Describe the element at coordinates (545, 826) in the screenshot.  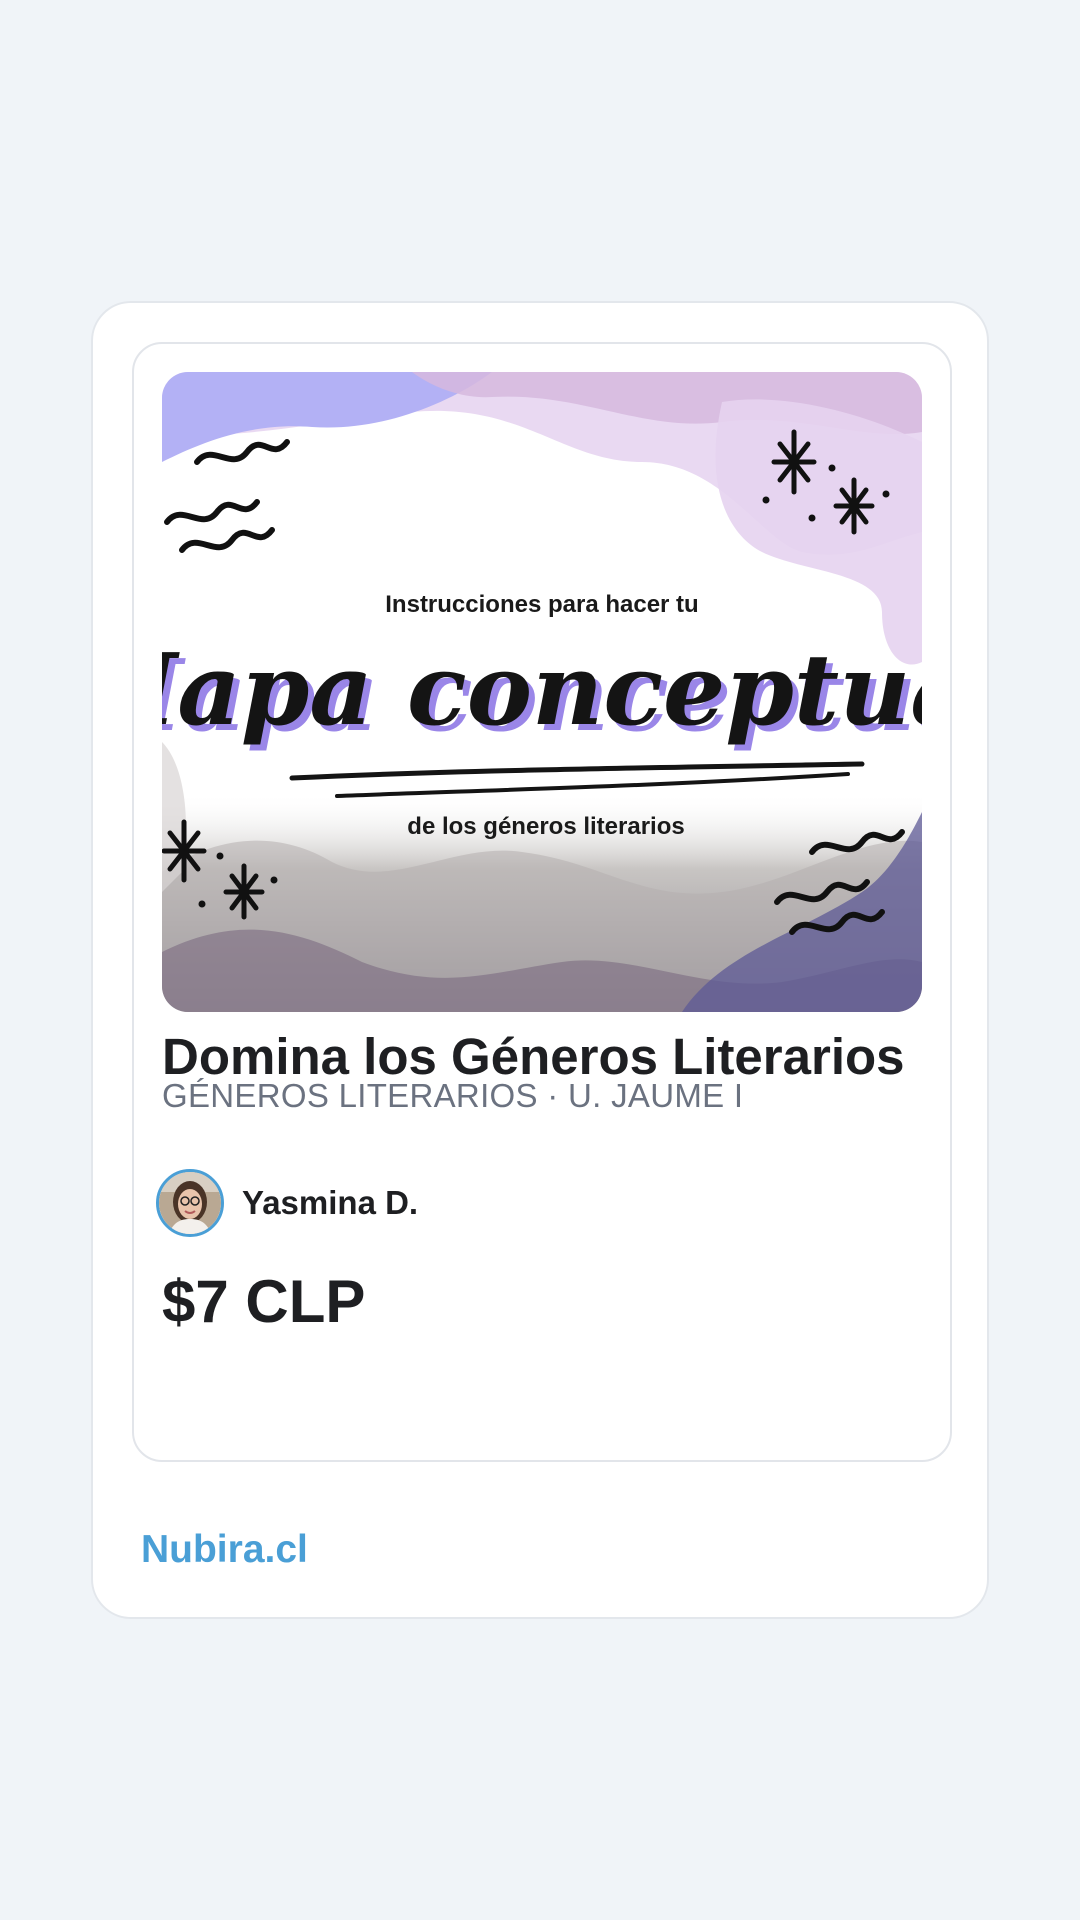
I see `thumbnail-bottom-text: de los géneros literarios` at that location.